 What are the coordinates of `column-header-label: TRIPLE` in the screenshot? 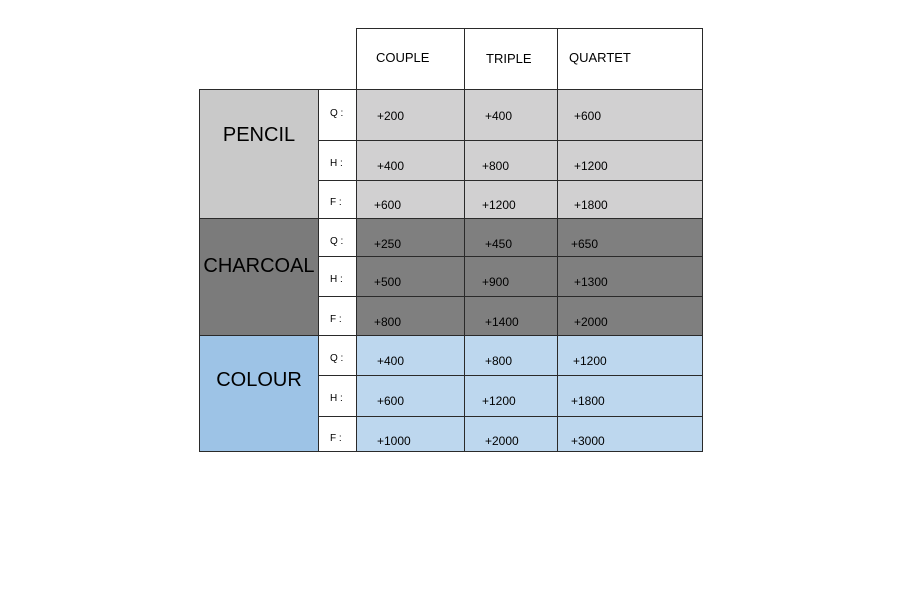 It's located at (509, 58).